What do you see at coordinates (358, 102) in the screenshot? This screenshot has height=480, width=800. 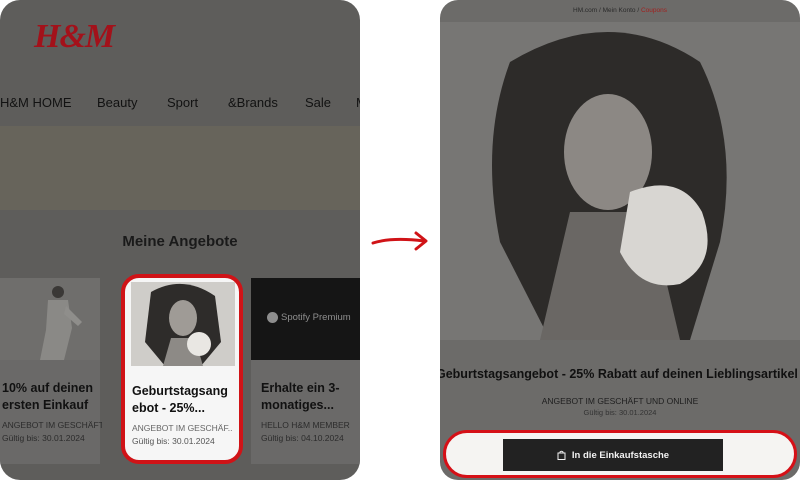 I see `nav-item-more: M` at bounding box center [358, 102].